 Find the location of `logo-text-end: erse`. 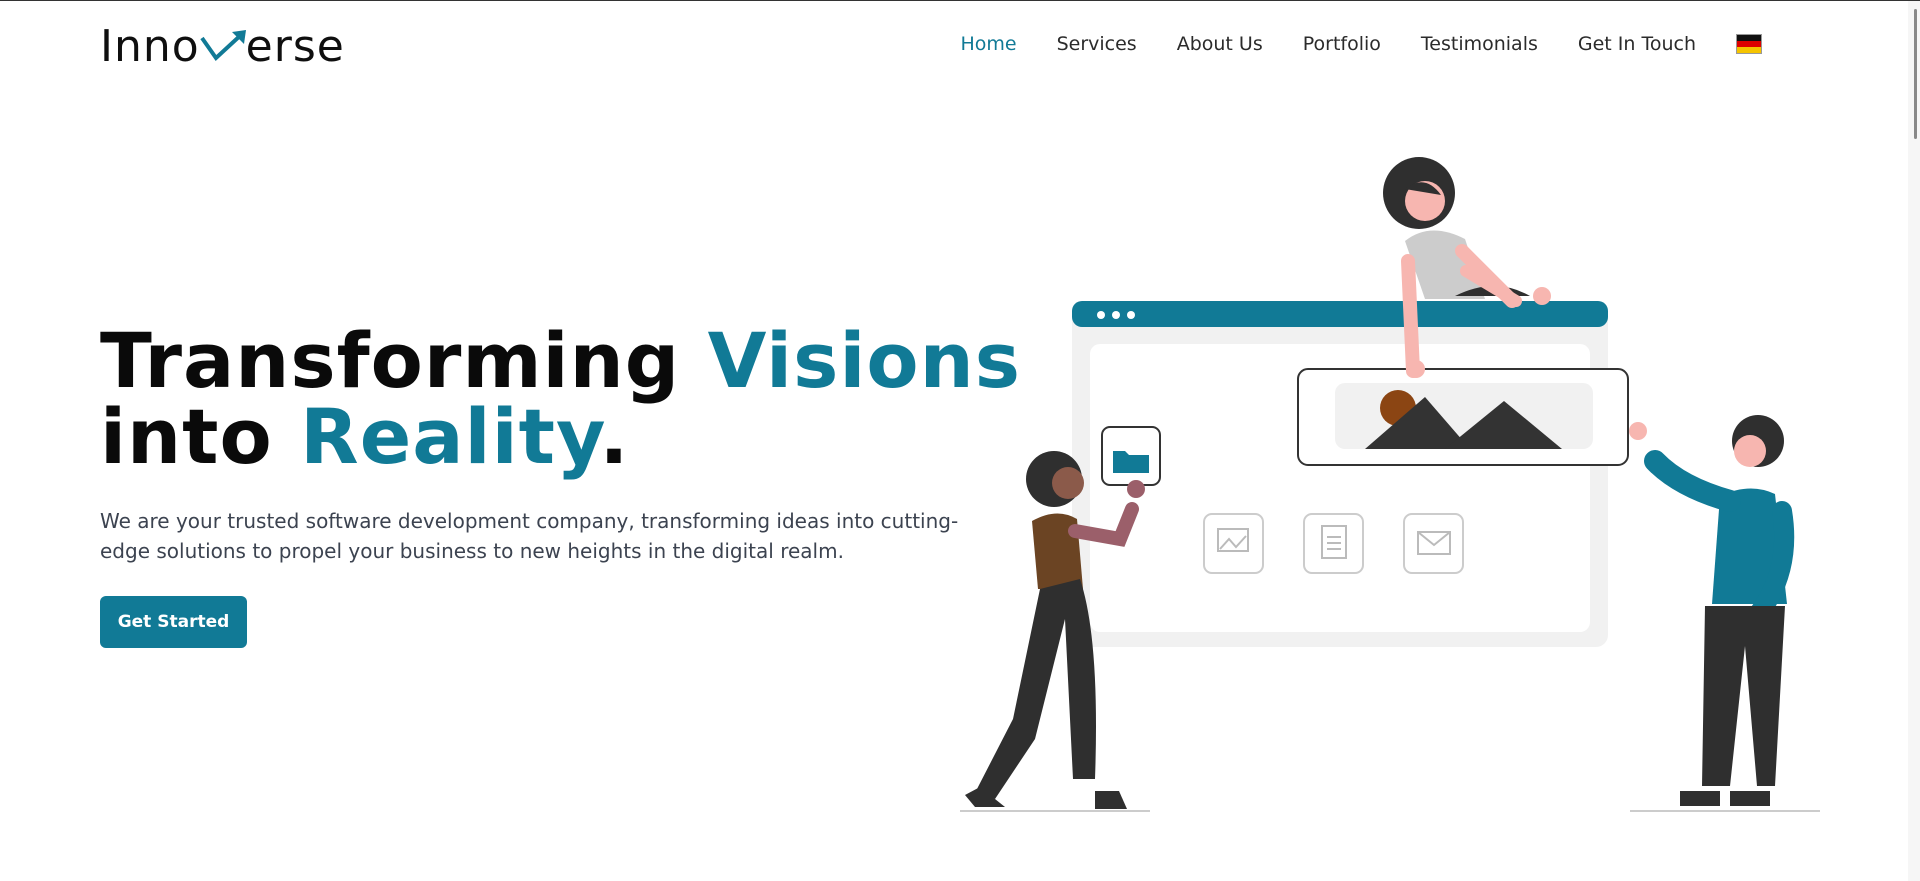

logo-text-end: erse is located at coordinates (295, 46).